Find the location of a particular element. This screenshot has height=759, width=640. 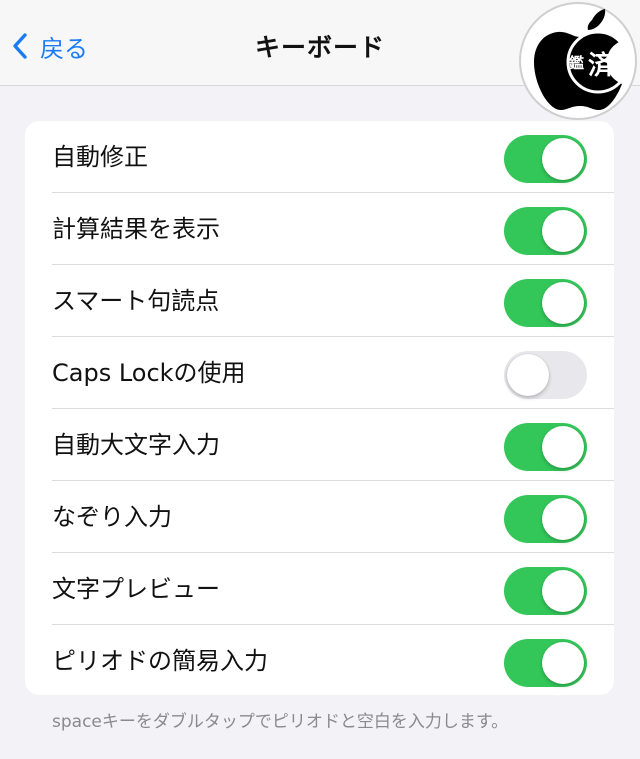

setting-row-auto-capitalization: 自動大文字入力 is located at coordinates (319, 445).